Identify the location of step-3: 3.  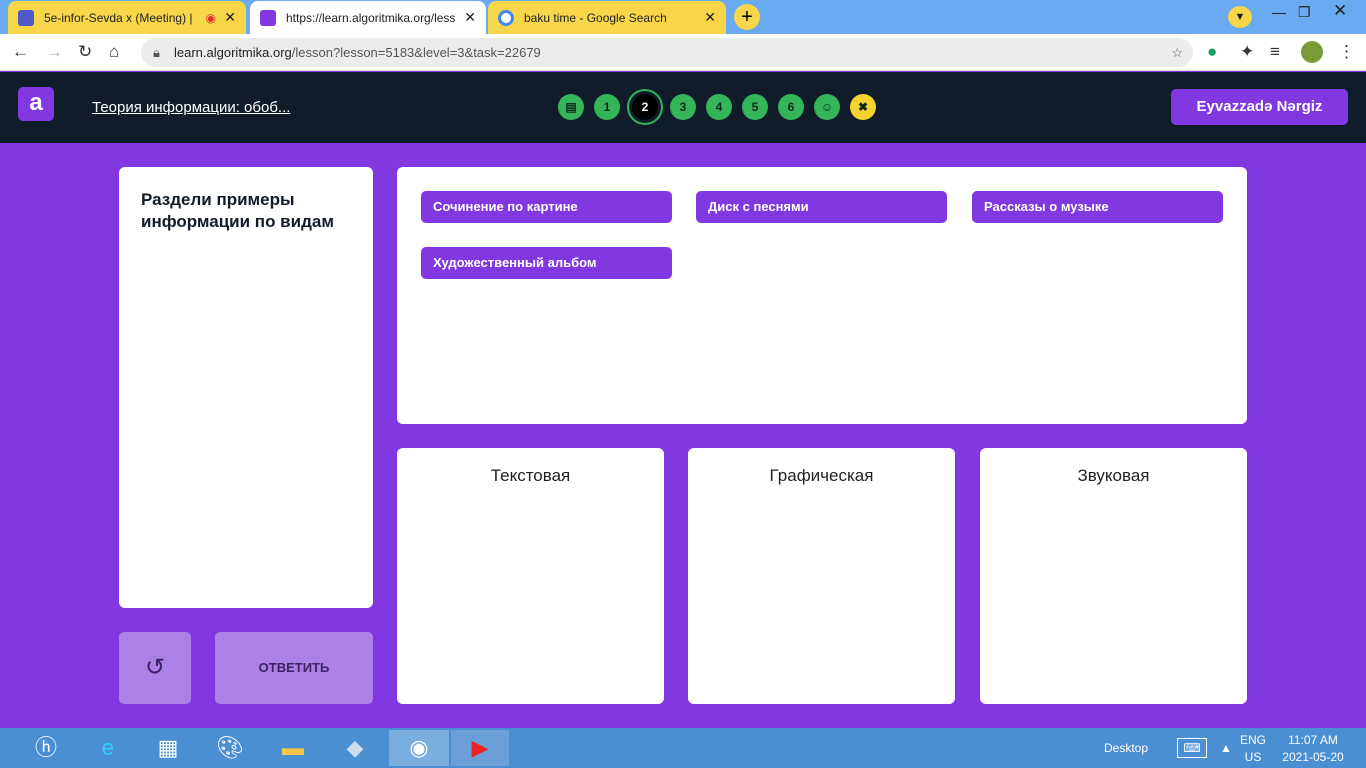
(683, 107).